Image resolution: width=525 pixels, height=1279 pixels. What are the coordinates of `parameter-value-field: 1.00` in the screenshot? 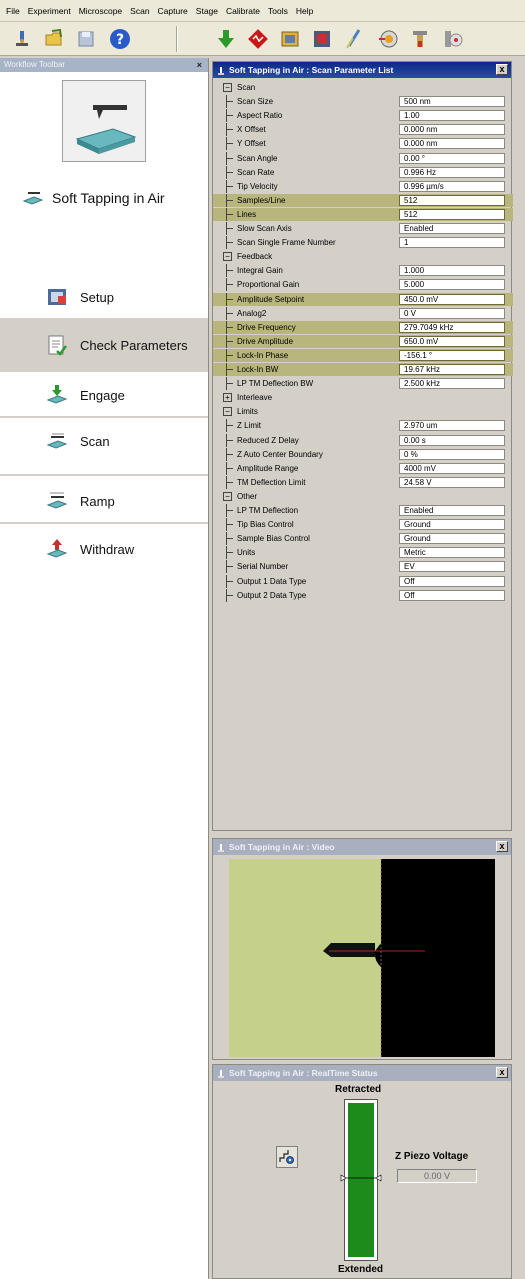 It's located at (452, 116).